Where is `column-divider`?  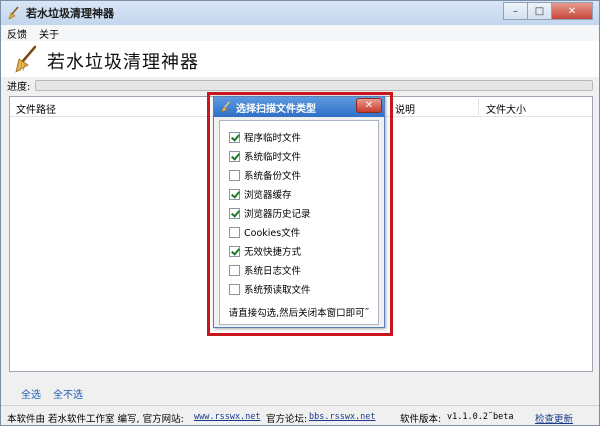 column-divider is located at coordinates (478, 107).